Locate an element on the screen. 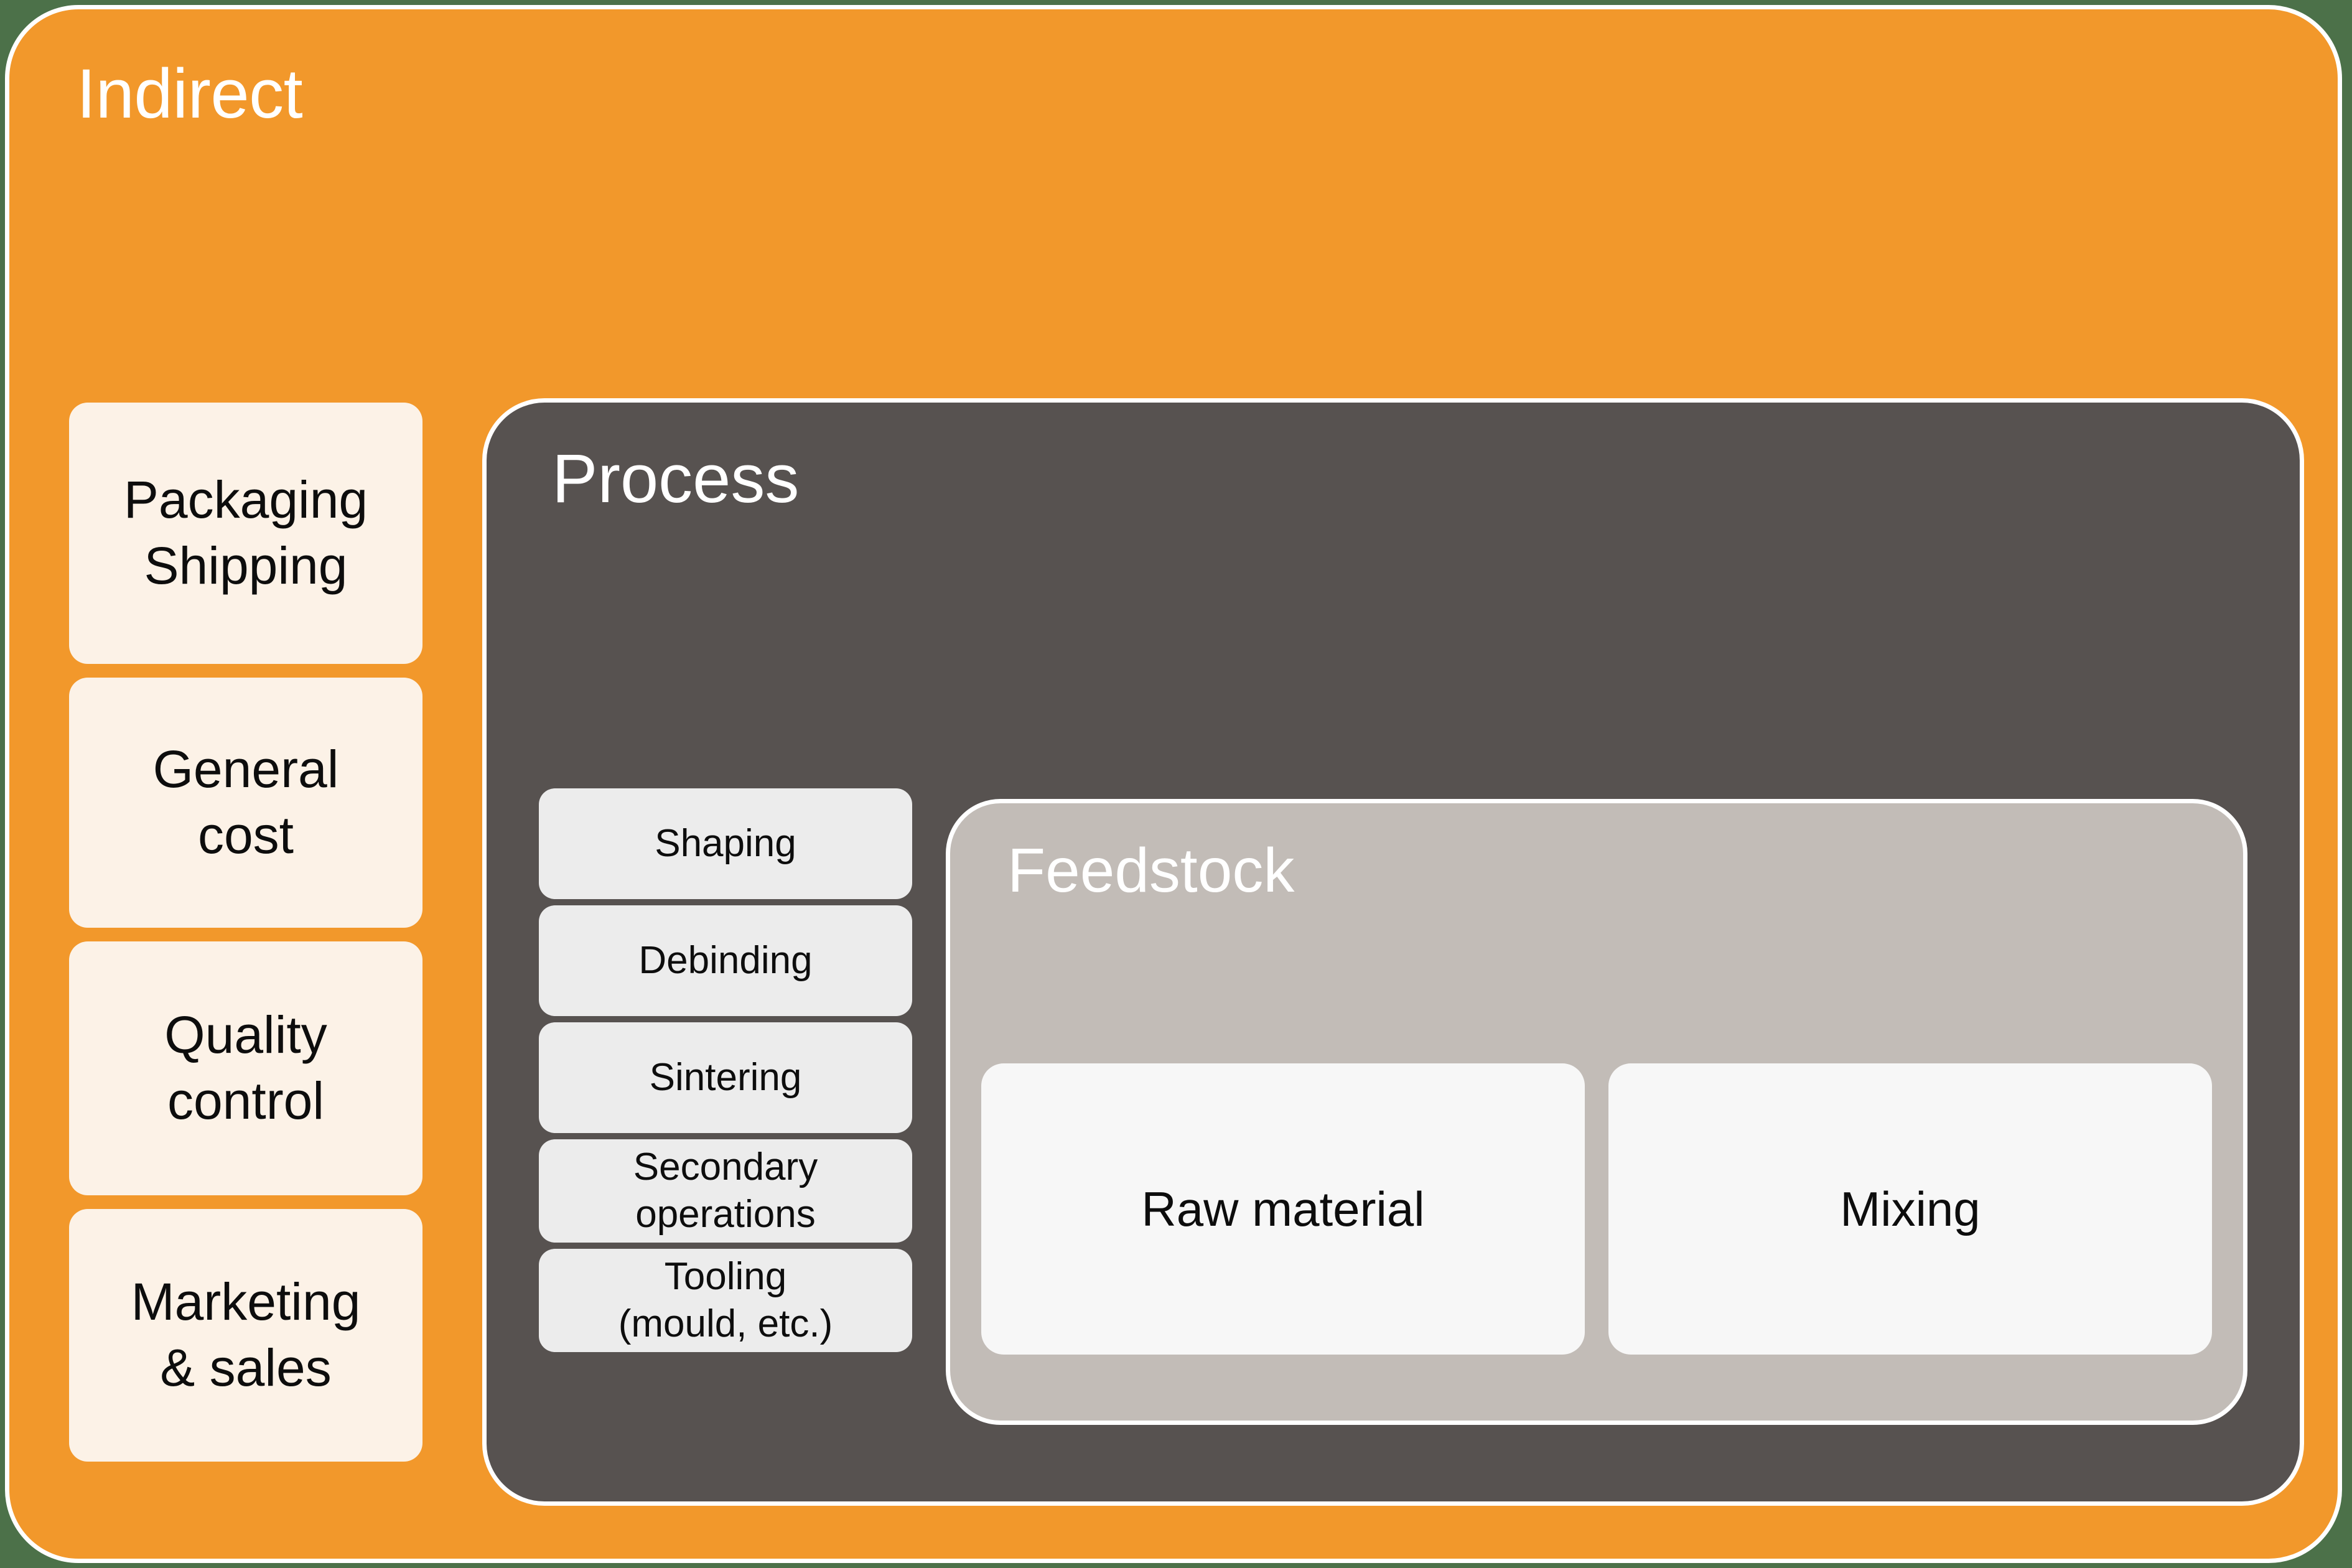  process-title: Process is located at coordinates (676, 479).